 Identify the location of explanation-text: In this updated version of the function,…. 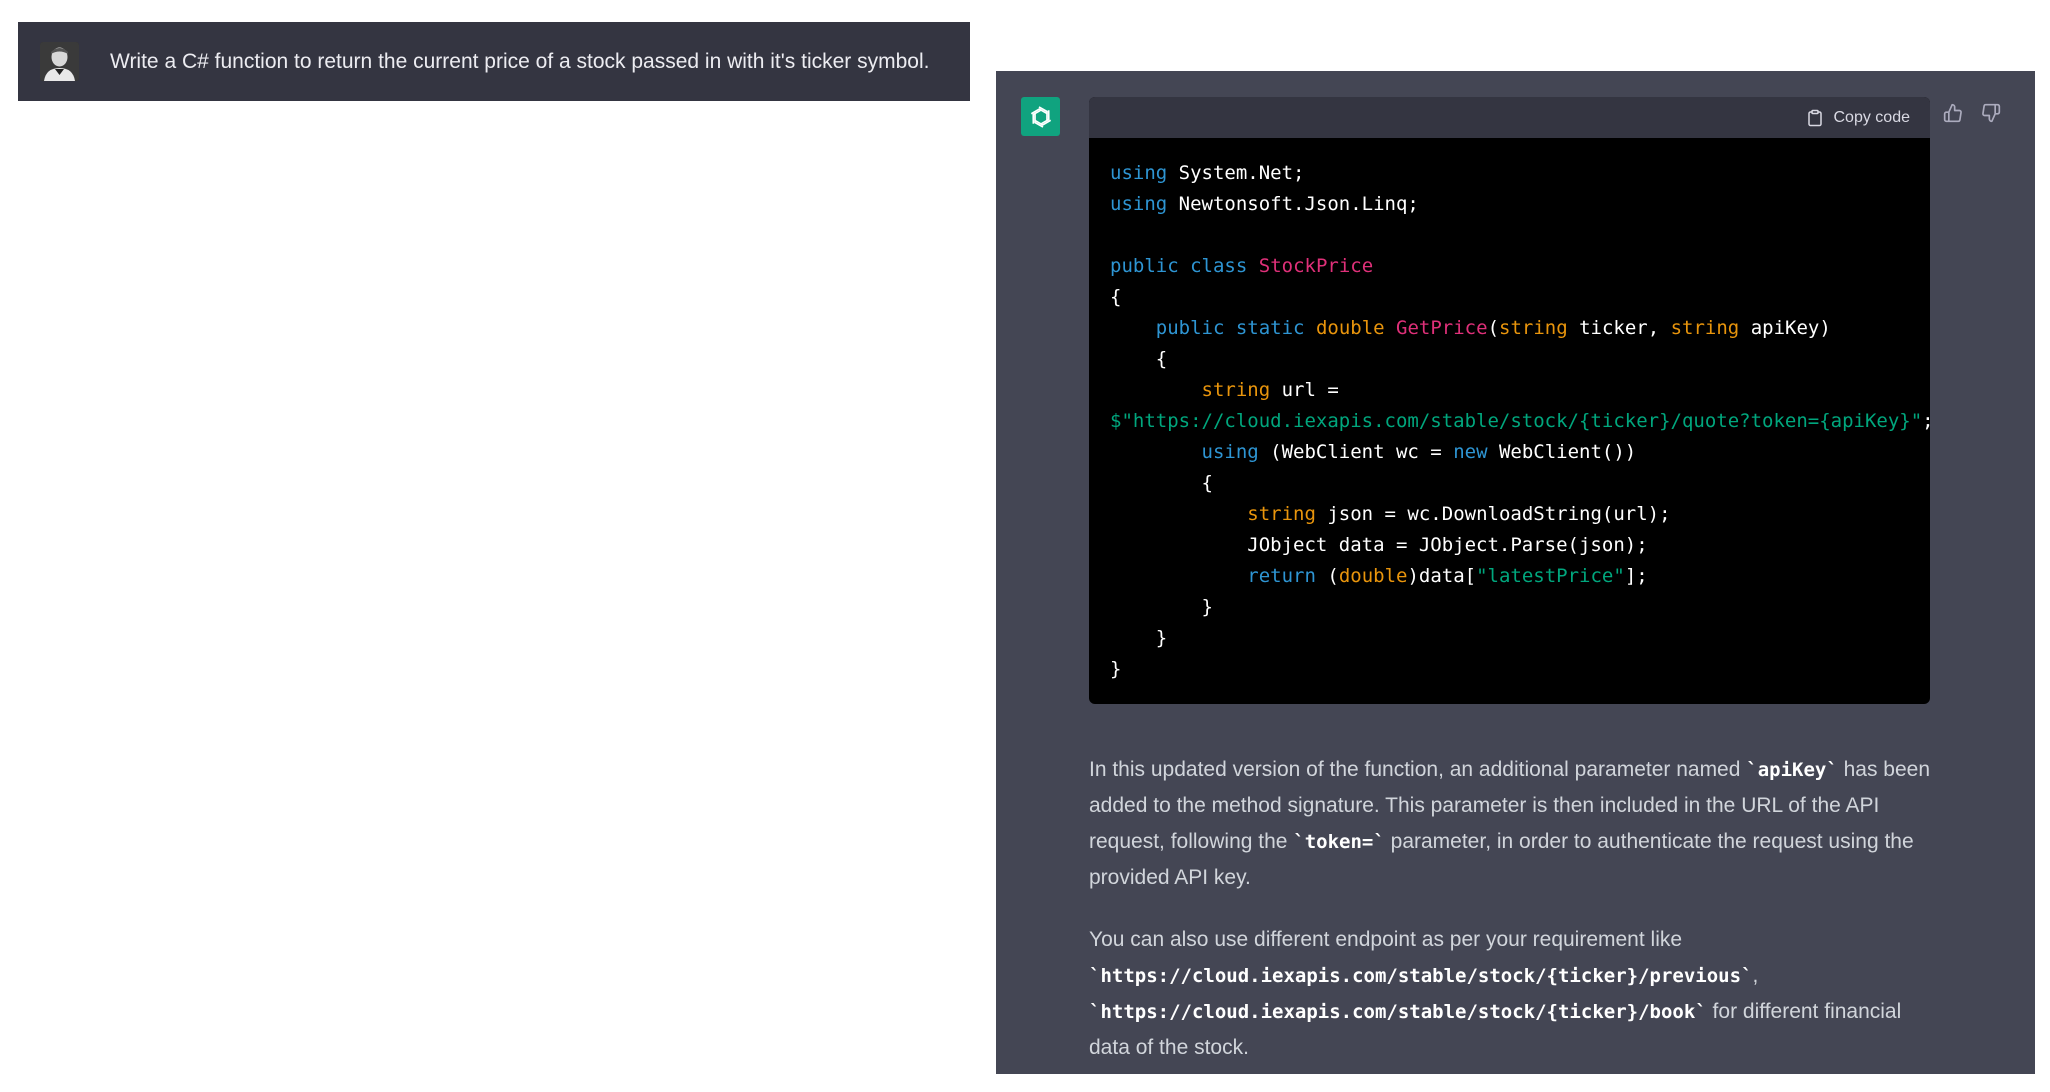
(1514, 913).